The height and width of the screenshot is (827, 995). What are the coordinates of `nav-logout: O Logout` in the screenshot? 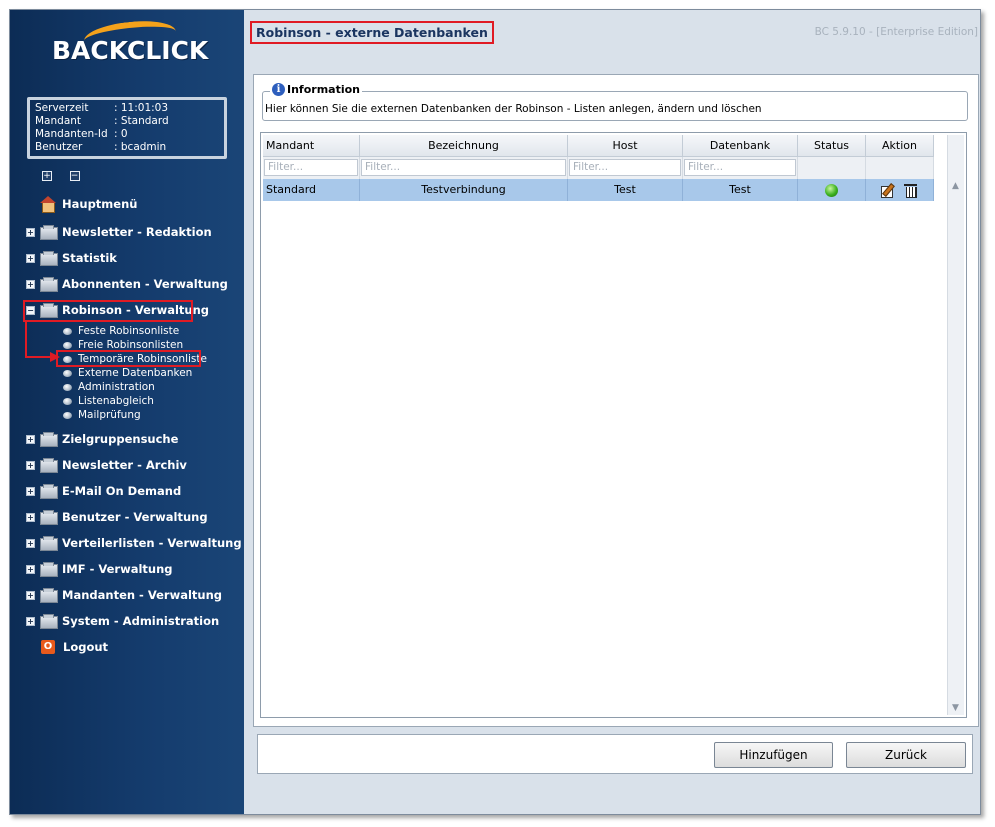 It's located at (67, 647).